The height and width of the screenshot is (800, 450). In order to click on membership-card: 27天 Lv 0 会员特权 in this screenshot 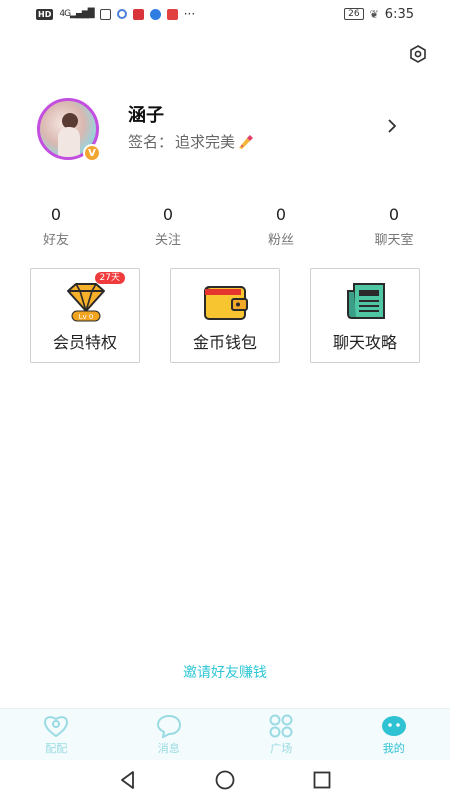, I will do `click(85, 315)`.